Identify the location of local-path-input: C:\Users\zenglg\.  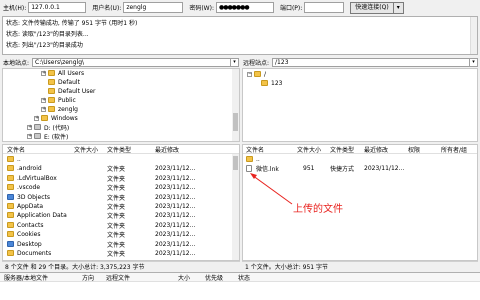
(131, 62).